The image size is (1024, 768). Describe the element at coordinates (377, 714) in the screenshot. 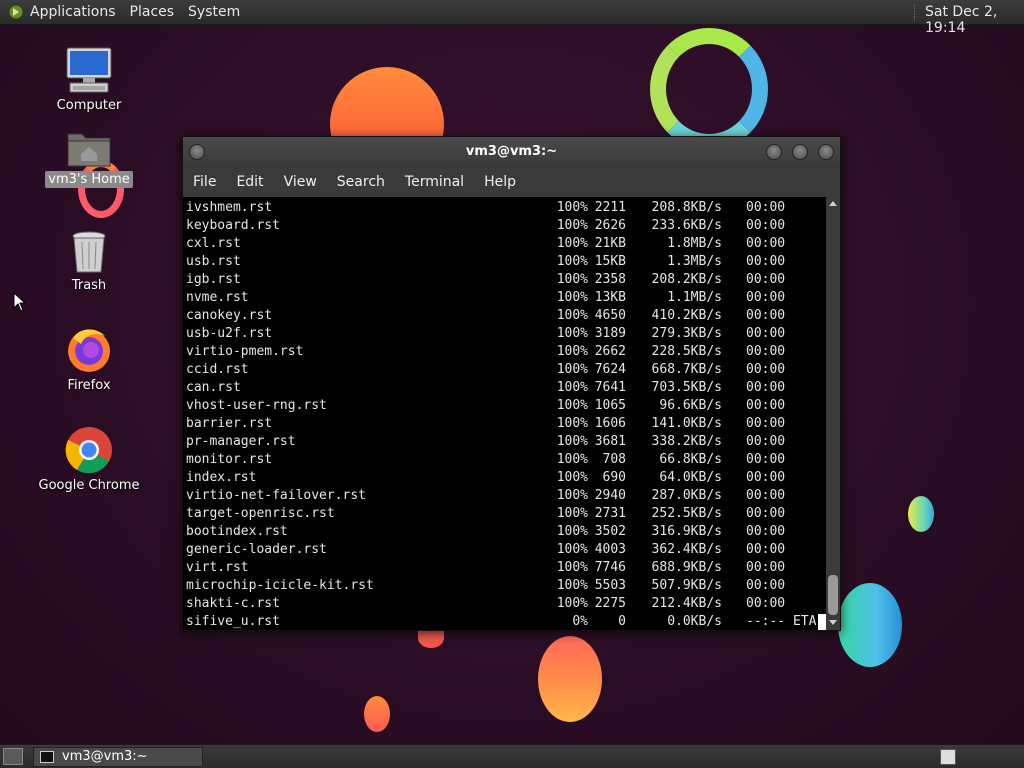

I see `wallpaper-small-orange-oval` at that location.